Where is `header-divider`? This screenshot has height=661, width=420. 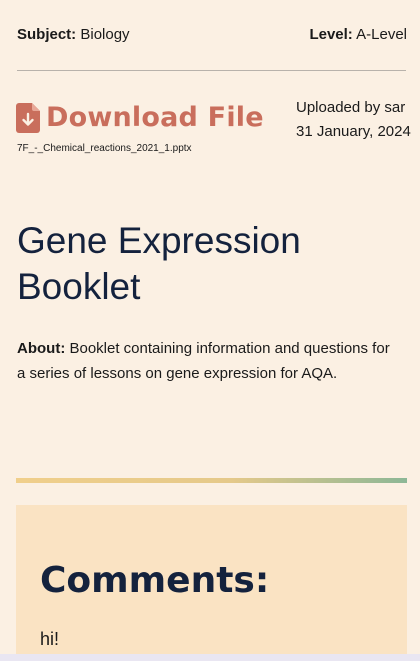
header-divider is located at coordinates (211, 70).